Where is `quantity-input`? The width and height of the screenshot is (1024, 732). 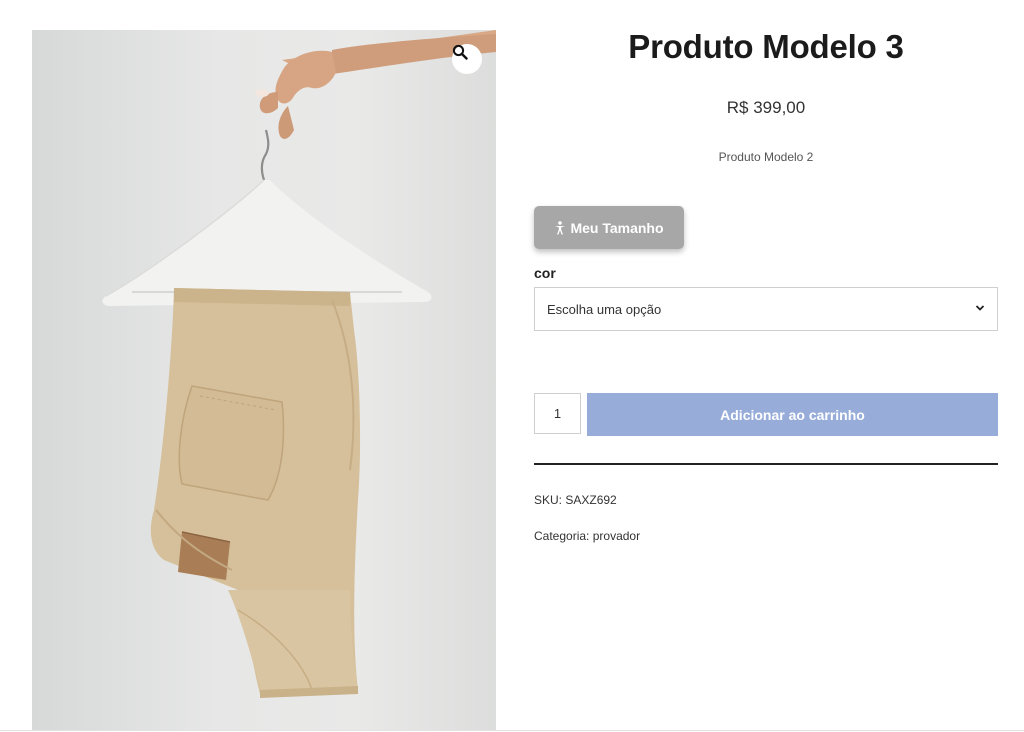 quantity-input is located at coordinates (557, 413).